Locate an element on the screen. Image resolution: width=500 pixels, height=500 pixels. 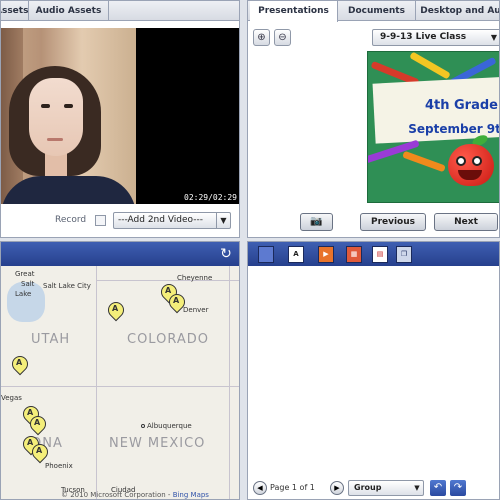
record-checkbox is located at coordinates (100, 220).